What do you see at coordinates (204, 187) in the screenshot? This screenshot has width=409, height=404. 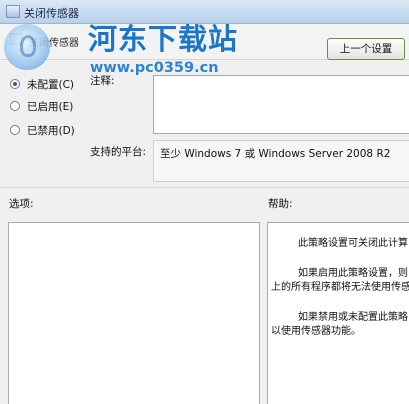 I see `section-divider` at bounding box center [204, 187].